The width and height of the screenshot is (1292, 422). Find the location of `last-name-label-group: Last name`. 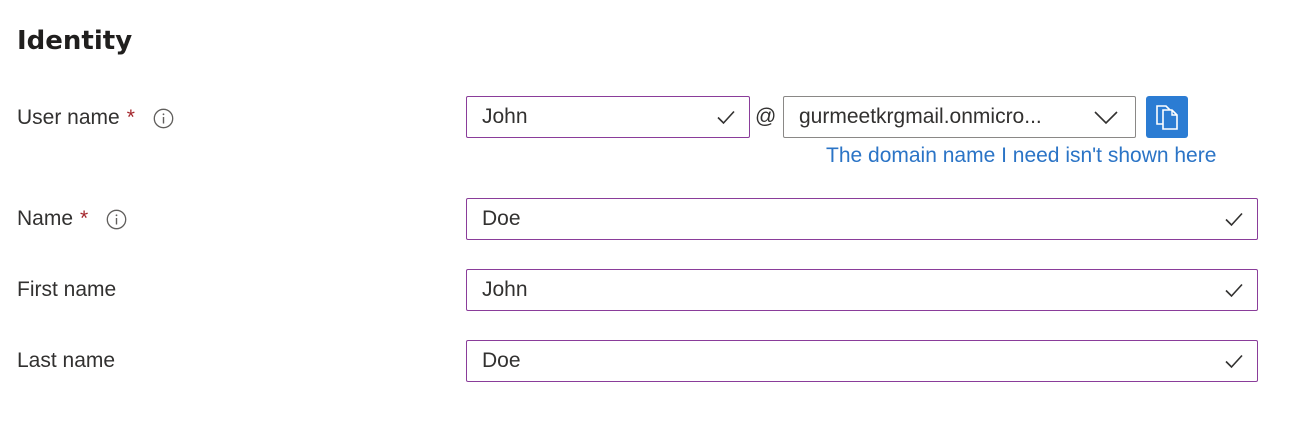

last-name-label-group: Last name is located at coordinates (66, 361).